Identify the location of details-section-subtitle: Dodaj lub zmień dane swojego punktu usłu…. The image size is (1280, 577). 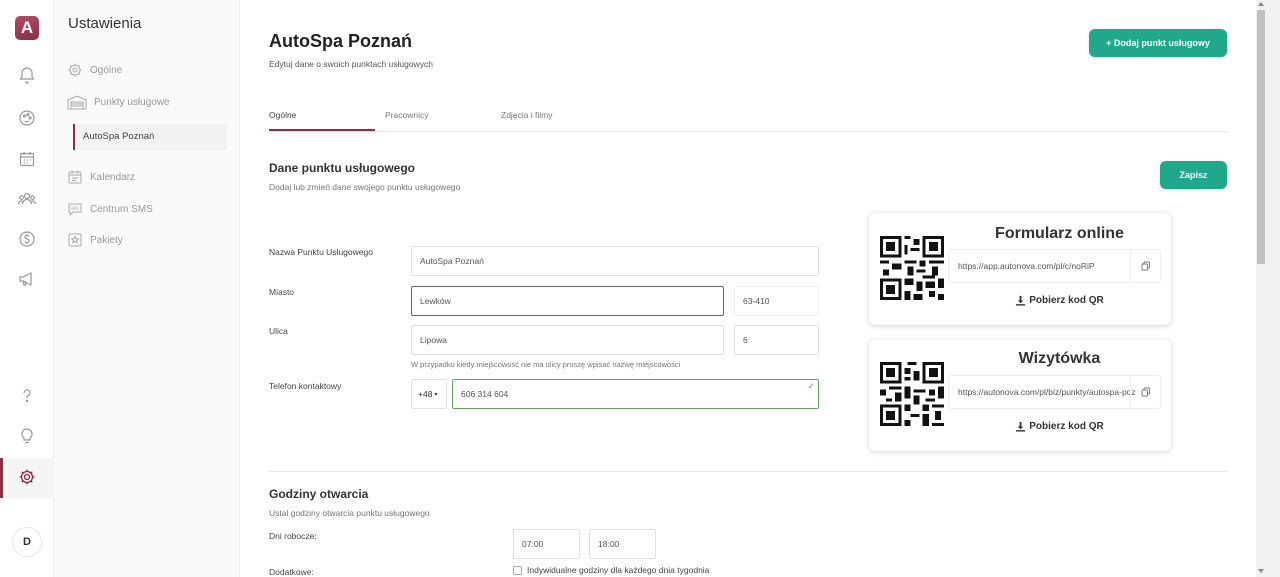
(365, 187).